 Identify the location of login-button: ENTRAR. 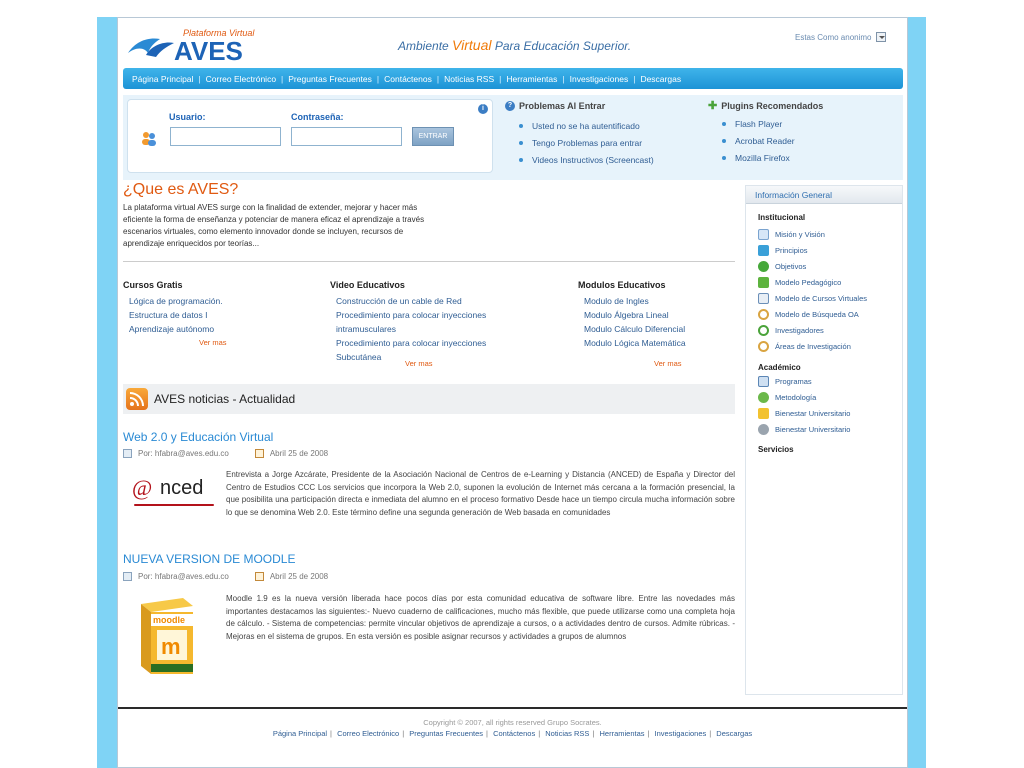
(433, 136).